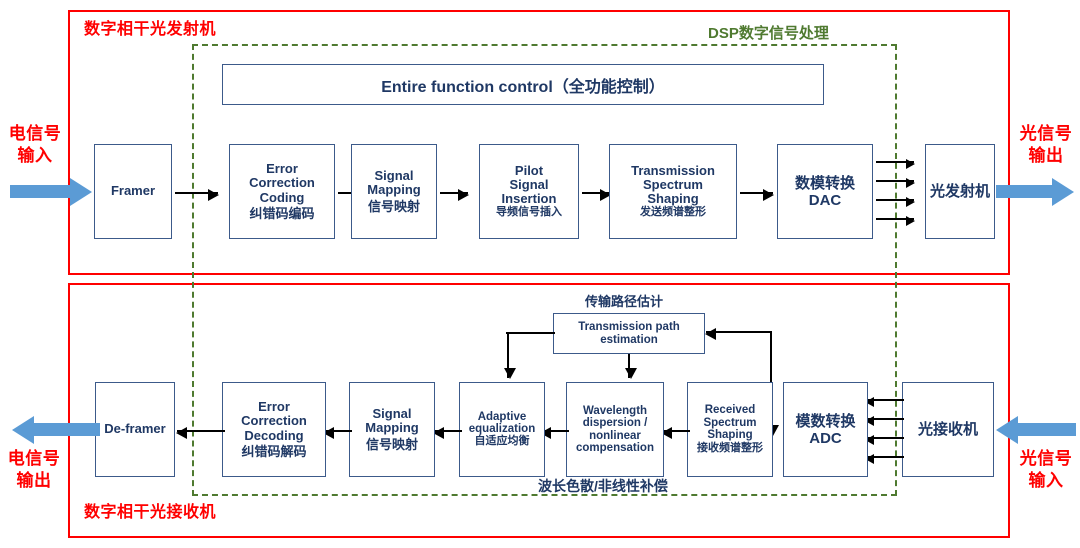  I want to click on rx-deframer-label: De-framer, so click(135, 429).